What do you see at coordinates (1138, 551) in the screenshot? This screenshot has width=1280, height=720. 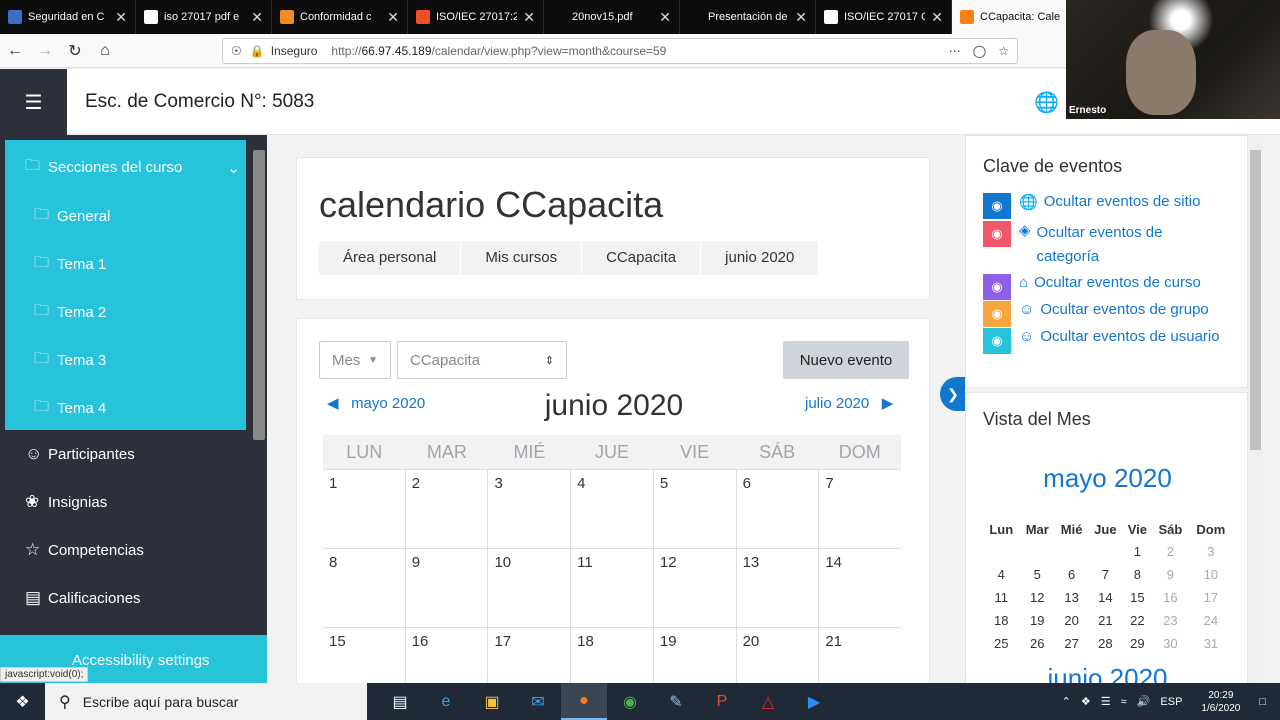 I see `mini-day-cell: 1` at bounding box center [1138, 551].